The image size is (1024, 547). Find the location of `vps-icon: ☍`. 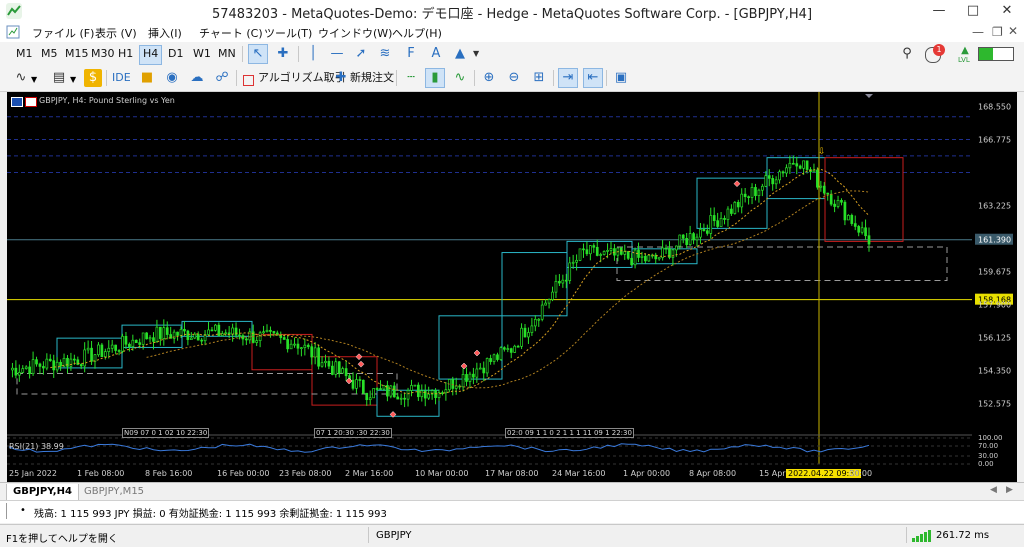

vps-icon: ☍ is located at coordinates (222, 78).